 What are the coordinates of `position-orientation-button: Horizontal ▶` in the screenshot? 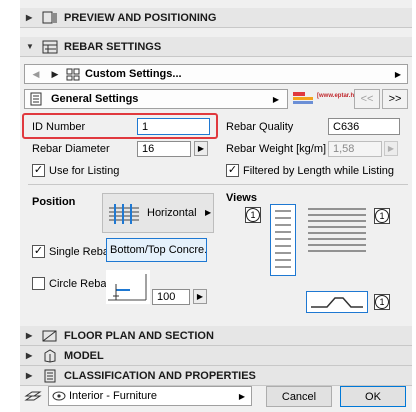 It's located at (158, 213).